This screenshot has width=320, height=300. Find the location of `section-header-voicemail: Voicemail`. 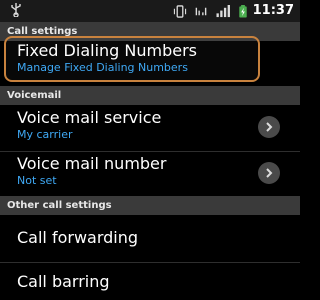

section-header-voicemail: Voicemail is located at coordinates (150, 95).